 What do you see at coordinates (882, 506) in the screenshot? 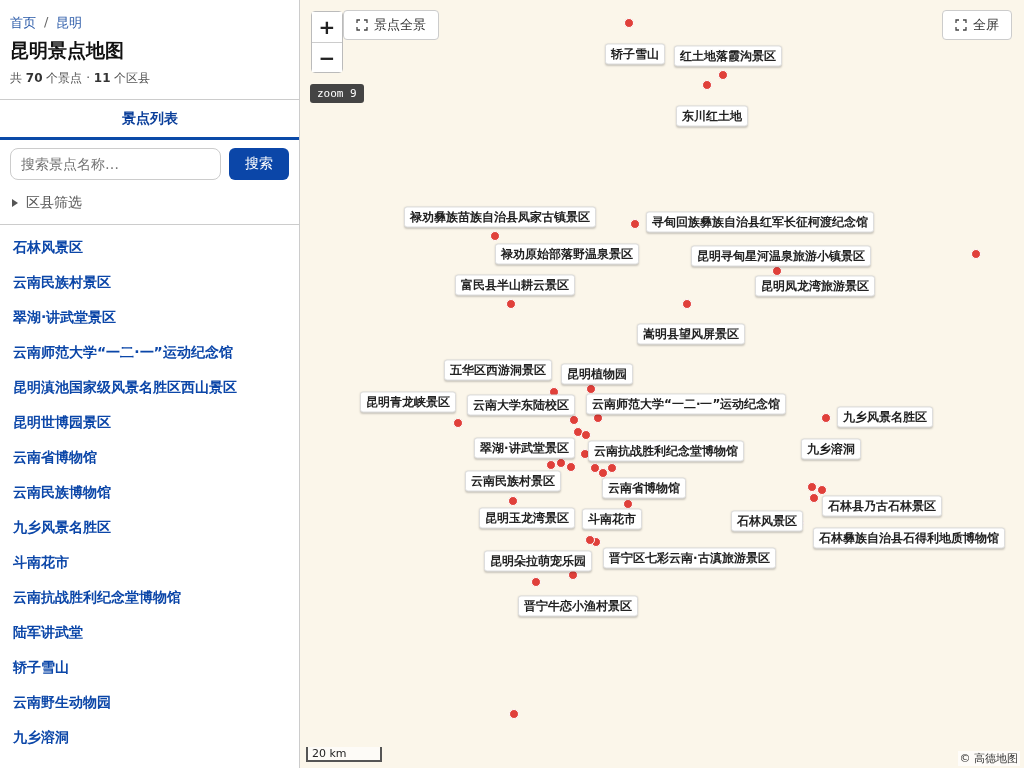
I see `marker-label: 石林县乃古石林景区` at bounding box center [882, 506].